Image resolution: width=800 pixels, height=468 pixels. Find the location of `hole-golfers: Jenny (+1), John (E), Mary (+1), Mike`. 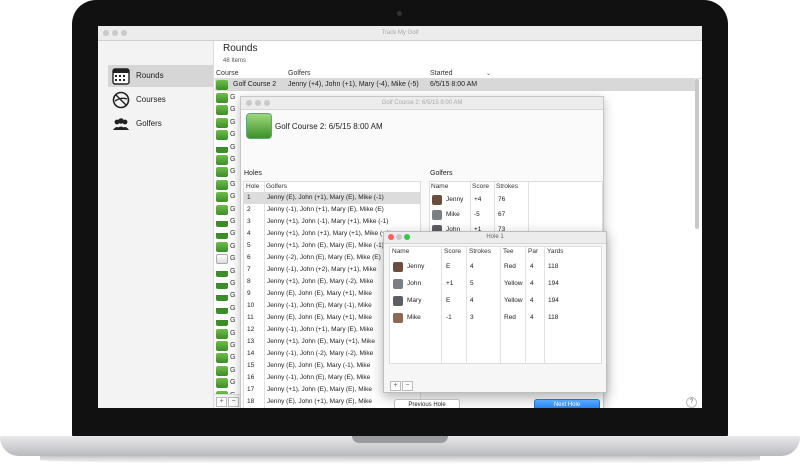

hole-golfers: Jenny (+1), John (E), Mary (+1), Mike is located at coordinates (321, 341).